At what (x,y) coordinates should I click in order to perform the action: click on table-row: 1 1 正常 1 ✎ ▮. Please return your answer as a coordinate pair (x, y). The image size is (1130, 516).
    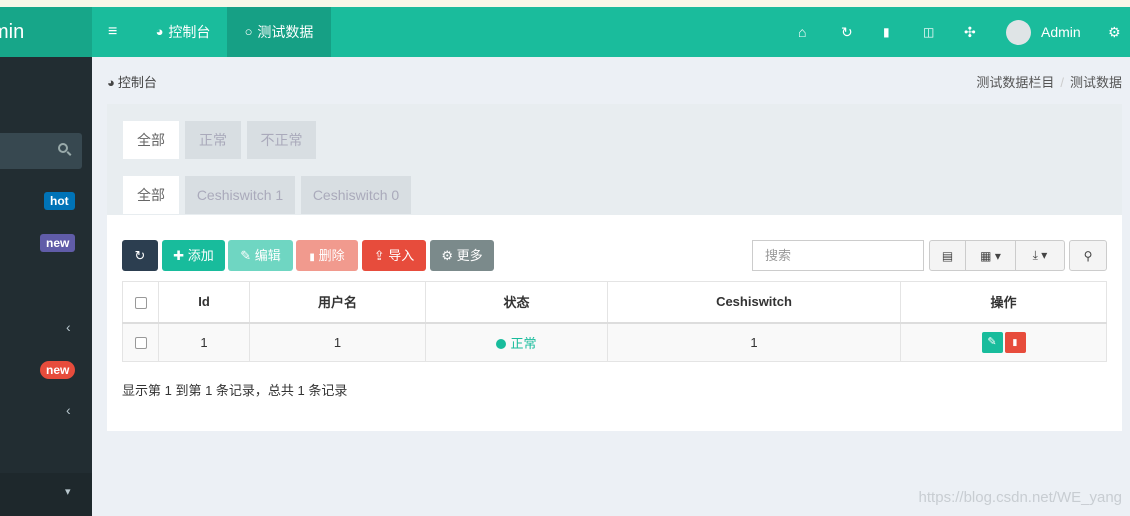
    Looking at the image, I should click on (614, 342).